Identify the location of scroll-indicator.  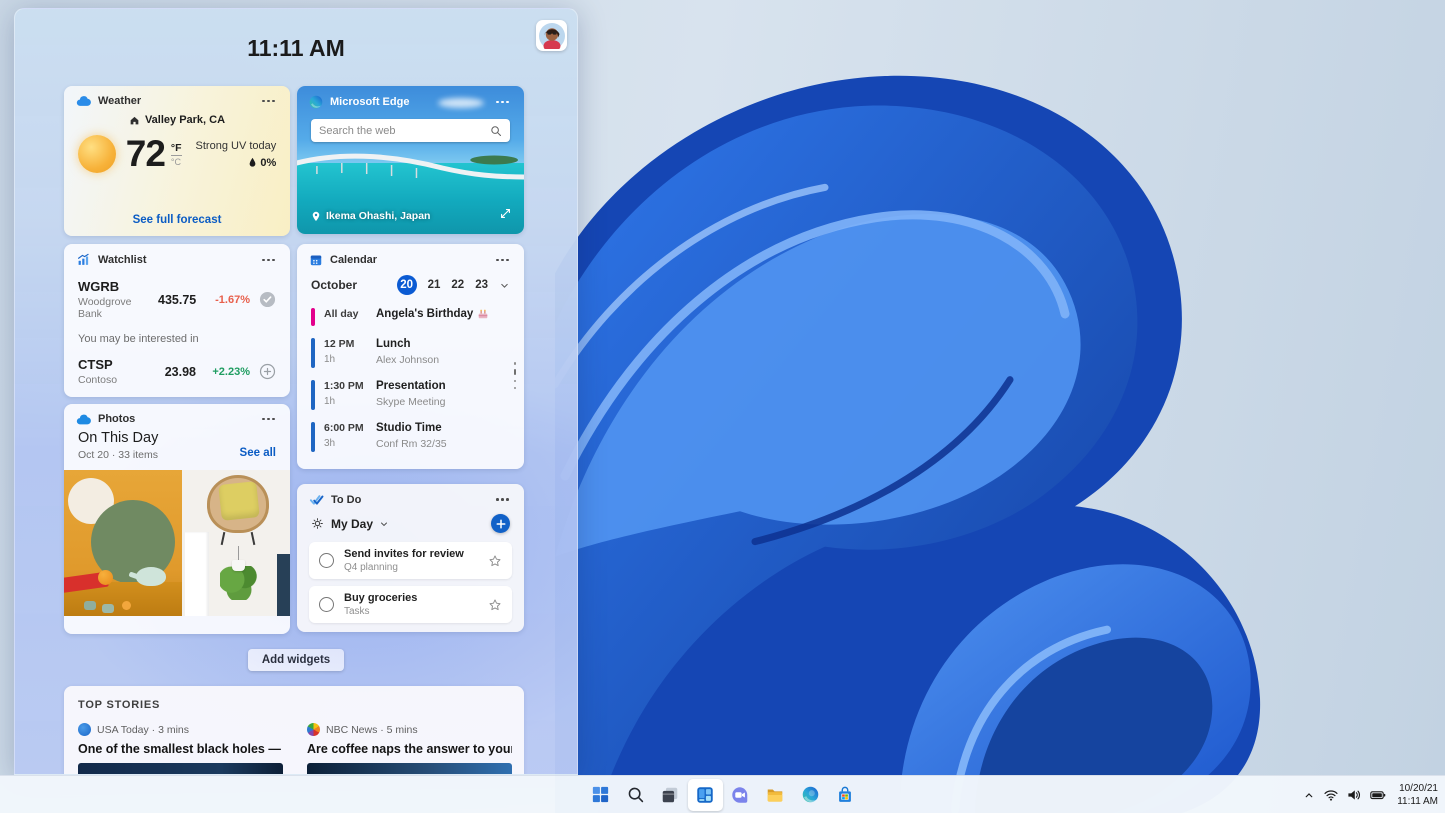
(514, 375).